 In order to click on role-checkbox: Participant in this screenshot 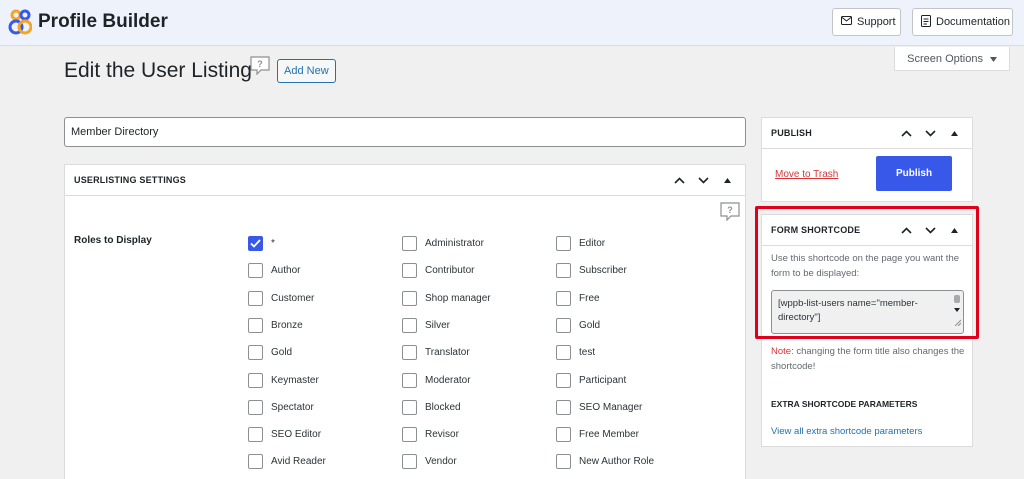, I will do `click(591, 380)`.